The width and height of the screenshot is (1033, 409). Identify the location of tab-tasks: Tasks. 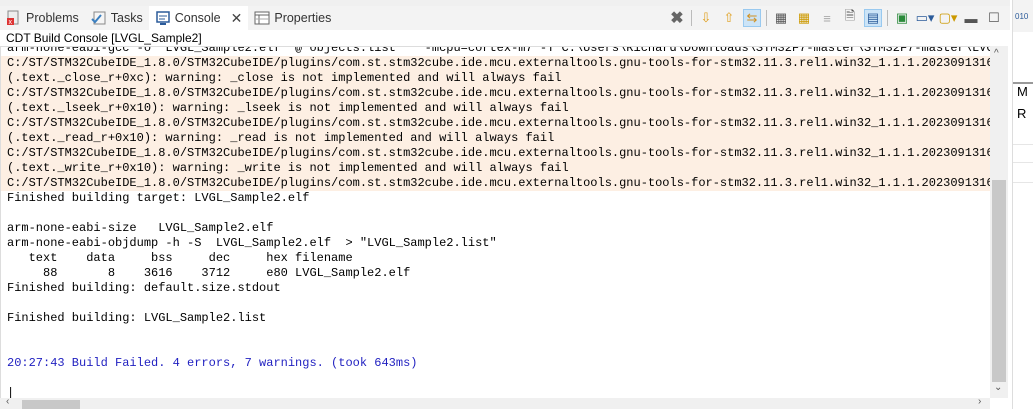
(117, 18).